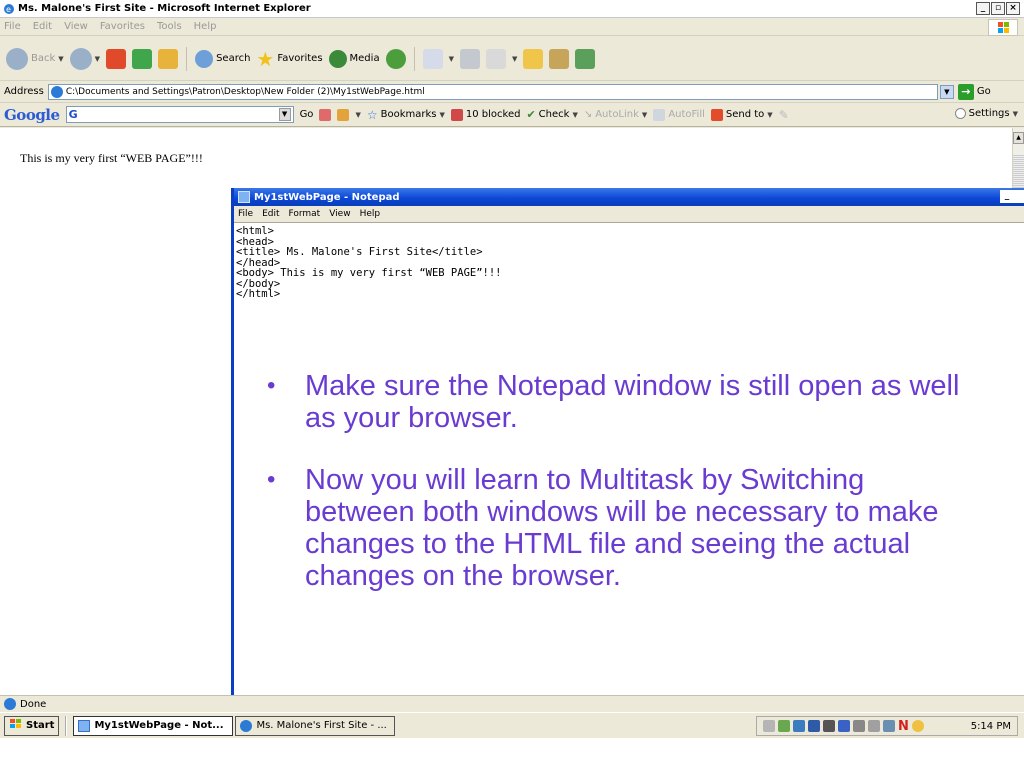 This screenshot has width=1024, height=768. I want to click on minimize-button: _, so click(983, 8).